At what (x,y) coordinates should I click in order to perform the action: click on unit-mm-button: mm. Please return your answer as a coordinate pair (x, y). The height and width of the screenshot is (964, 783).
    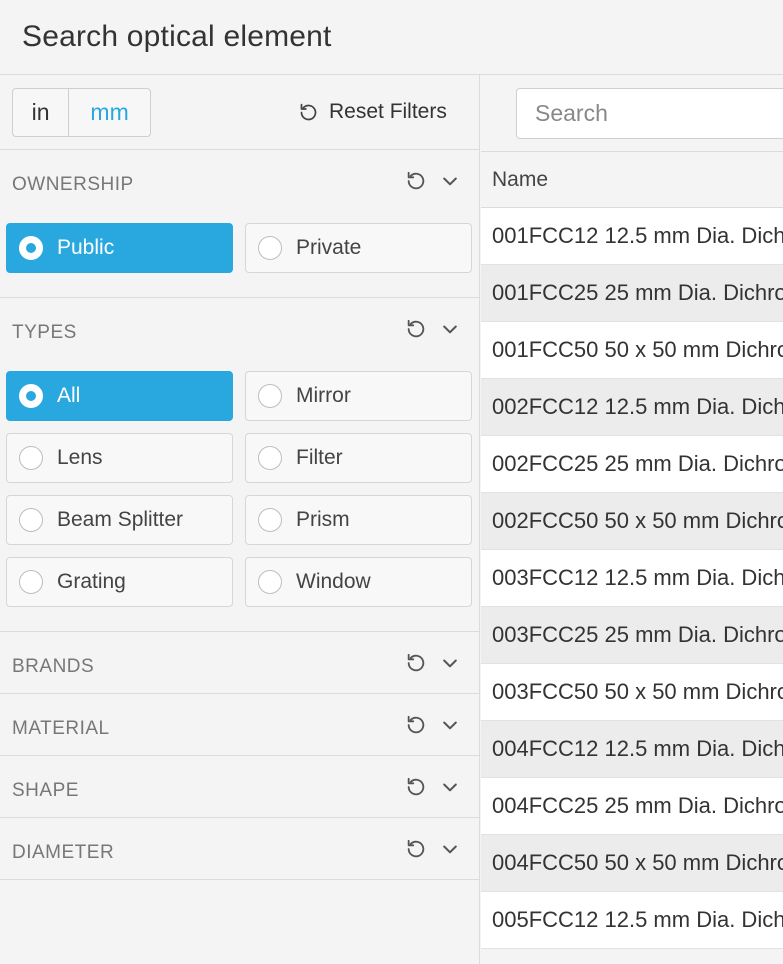
    Looking at the image, I should click on (109, 112).